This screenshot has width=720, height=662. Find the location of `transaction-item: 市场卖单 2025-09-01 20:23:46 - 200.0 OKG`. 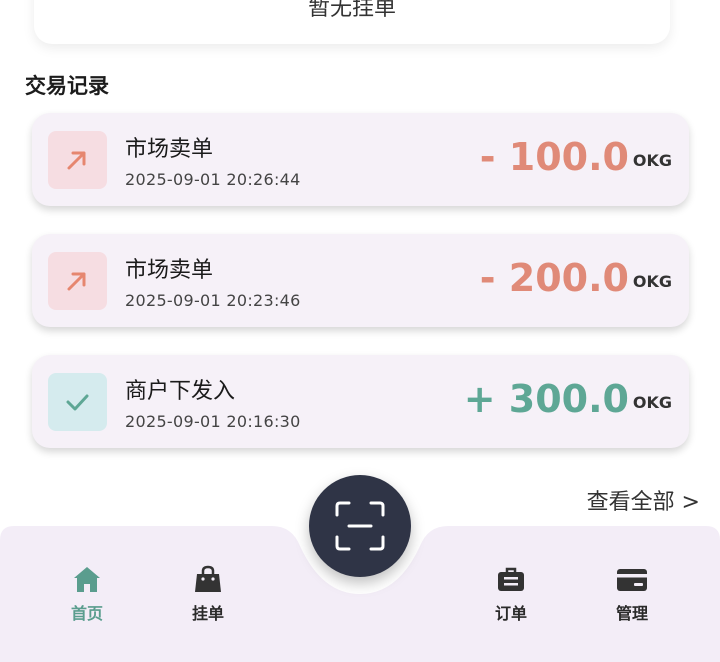

transaction-item: 市场卖单 2025-09-01 20:23:46 - 200.0 OKG is located at coordinates (360, 280).